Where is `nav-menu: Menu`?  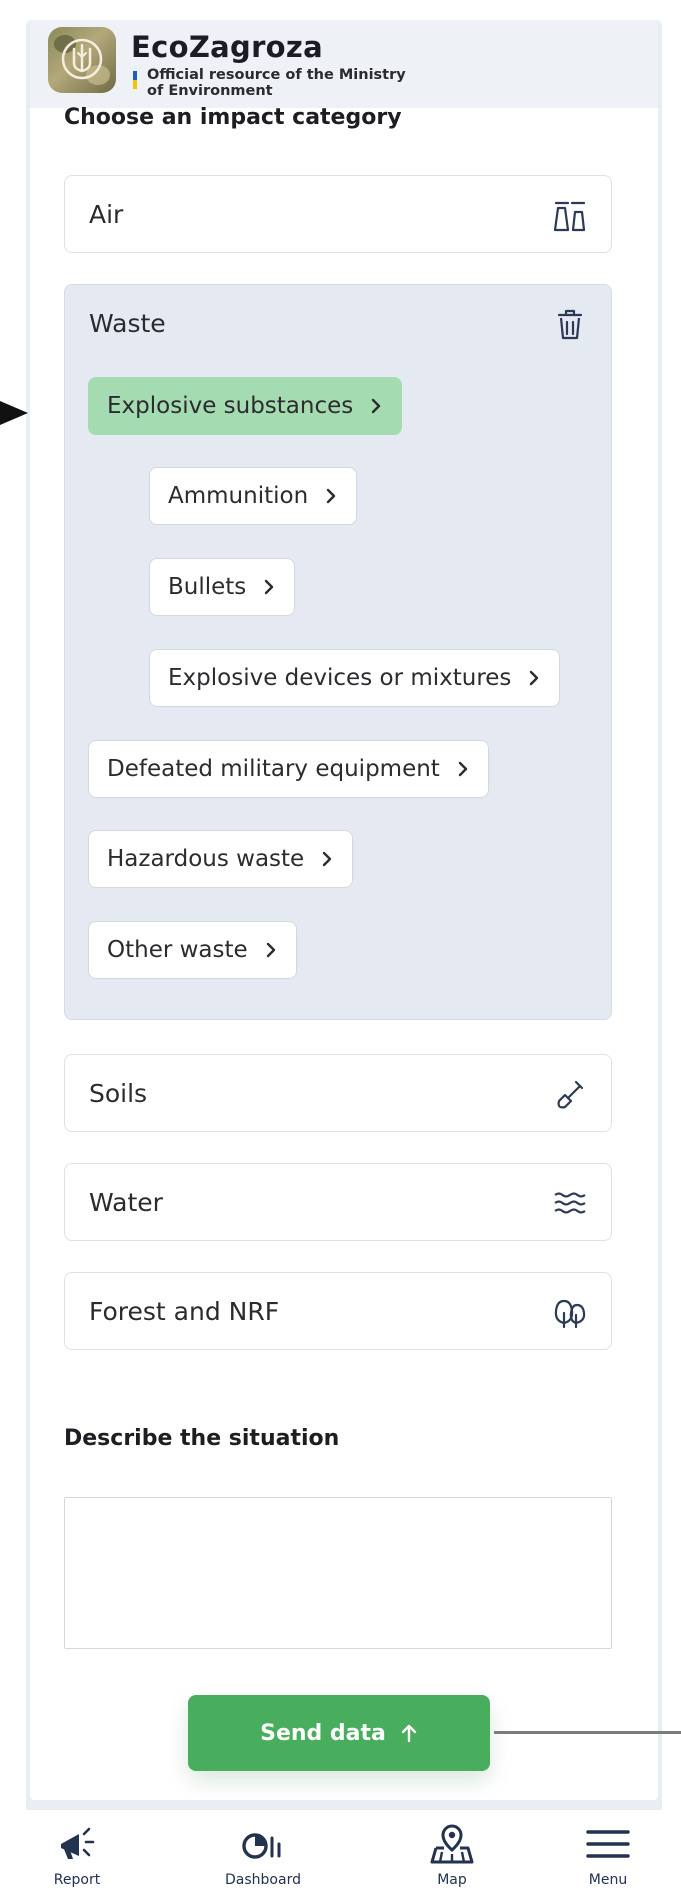
nav-menu: Menu is located at coordinates (608, 1855).